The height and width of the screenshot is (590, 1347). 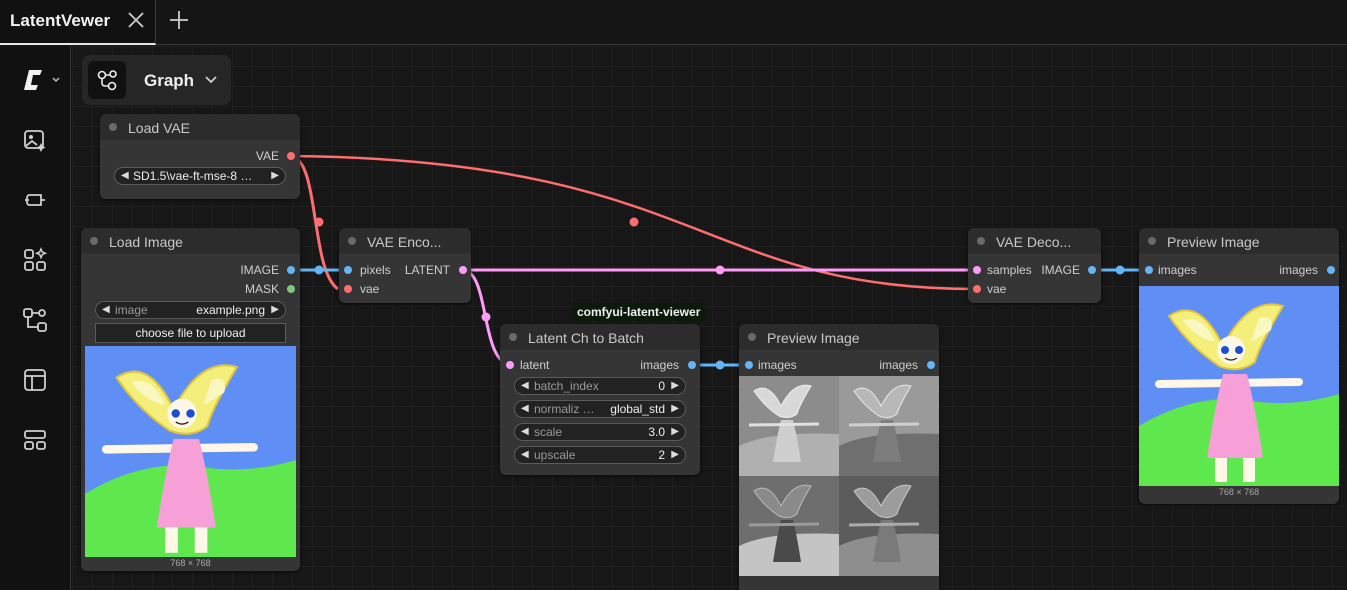 What do you see at coordinates (60, 20) in the screenshot?
I see `tab-title: LatentVewer` at bounding box center [60, 20].